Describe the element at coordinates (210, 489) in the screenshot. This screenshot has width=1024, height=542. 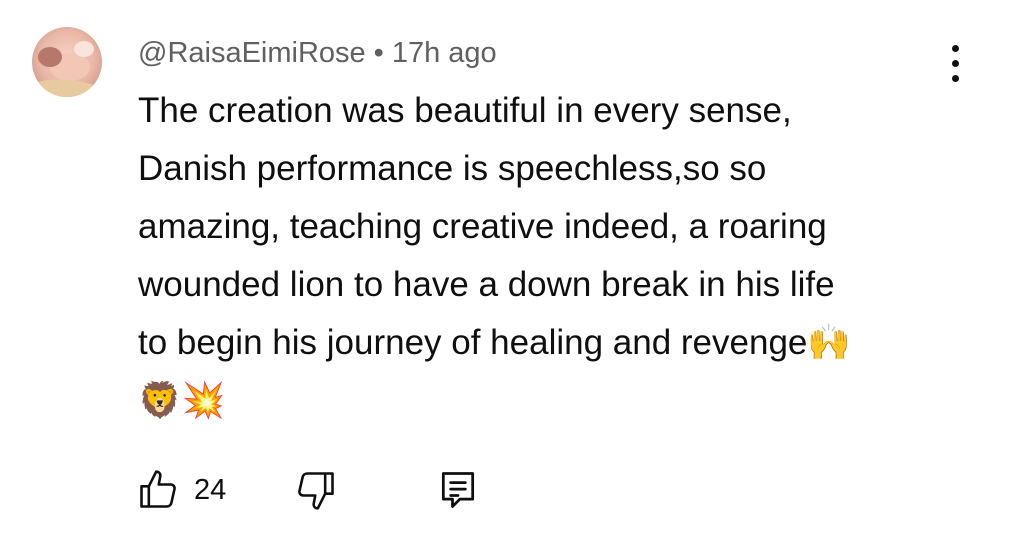
I see `like-count: 24` at that location.